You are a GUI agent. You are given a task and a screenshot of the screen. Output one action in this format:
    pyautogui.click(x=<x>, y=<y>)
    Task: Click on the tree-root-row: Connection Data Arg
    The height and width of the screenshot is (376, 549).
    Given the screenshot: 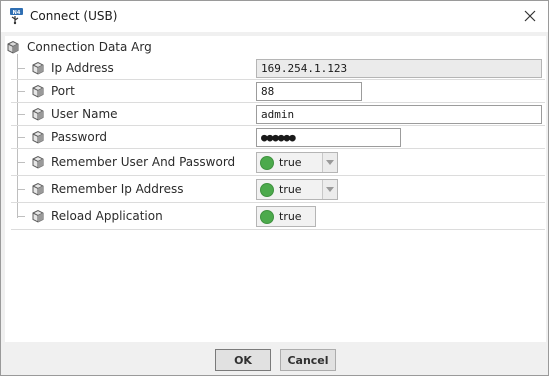 What is the action you would take?
    pyautogui.click(x=275, y=47)
    